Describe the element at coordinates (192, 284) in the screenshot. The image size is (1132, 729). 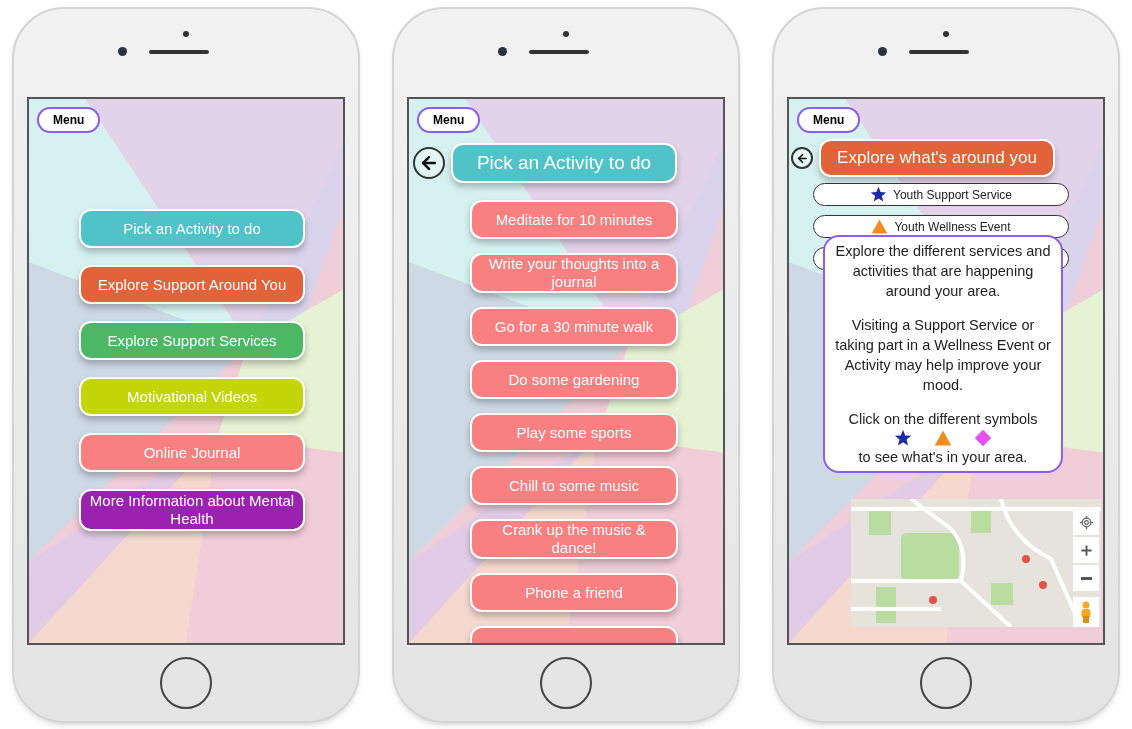
I see `nav-button: Explore Support Around You` at that location.